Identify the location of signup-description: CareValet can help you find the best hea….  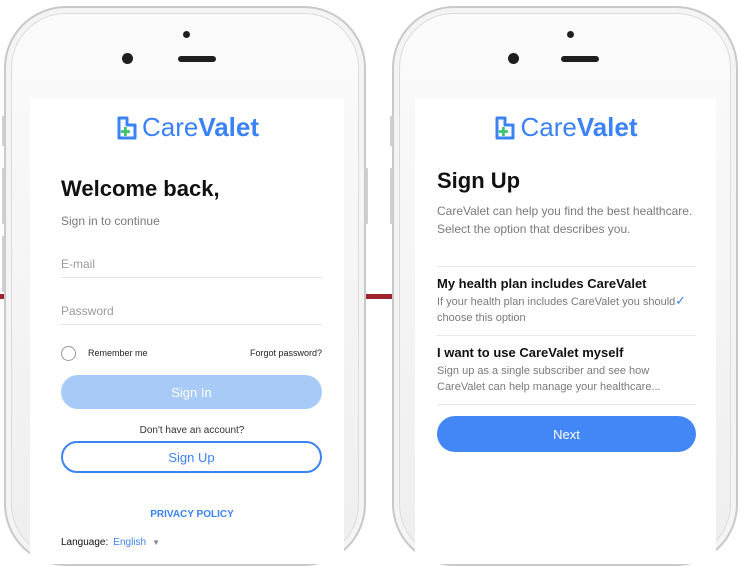
(565, 220).